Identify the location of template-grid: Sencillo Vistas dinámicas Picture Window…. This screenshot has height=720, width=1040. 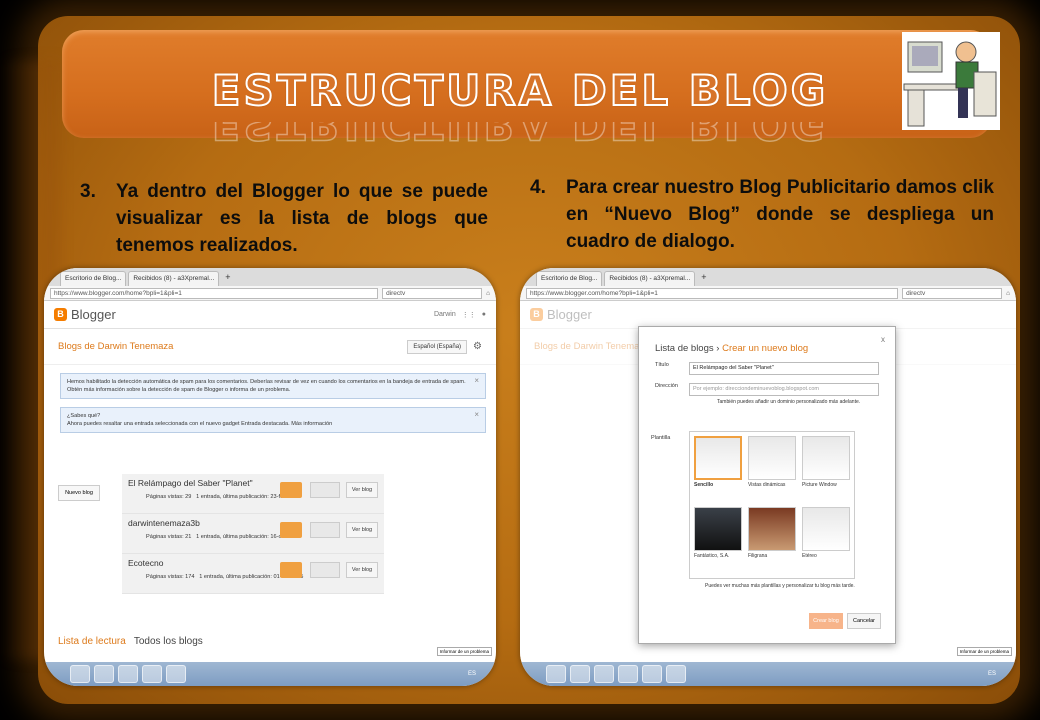
(772, 505).